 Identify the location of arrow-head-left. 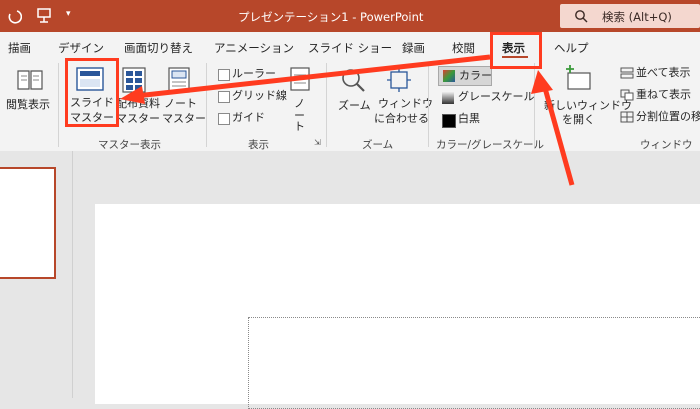
(132, 95).